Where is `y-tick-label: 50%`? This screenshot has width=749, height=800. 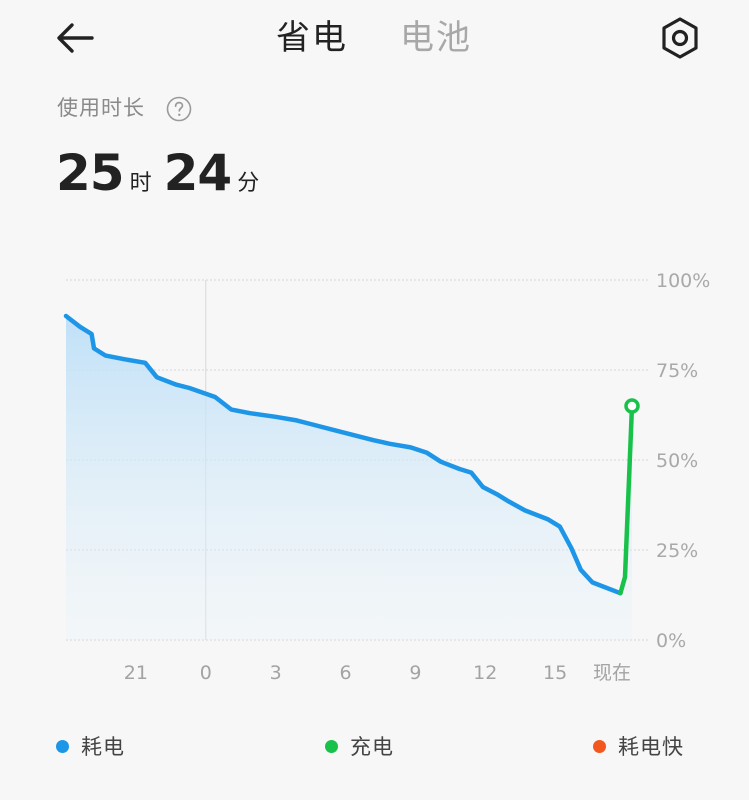 y-tick-label: 50% is located at coordinates (677, 461).